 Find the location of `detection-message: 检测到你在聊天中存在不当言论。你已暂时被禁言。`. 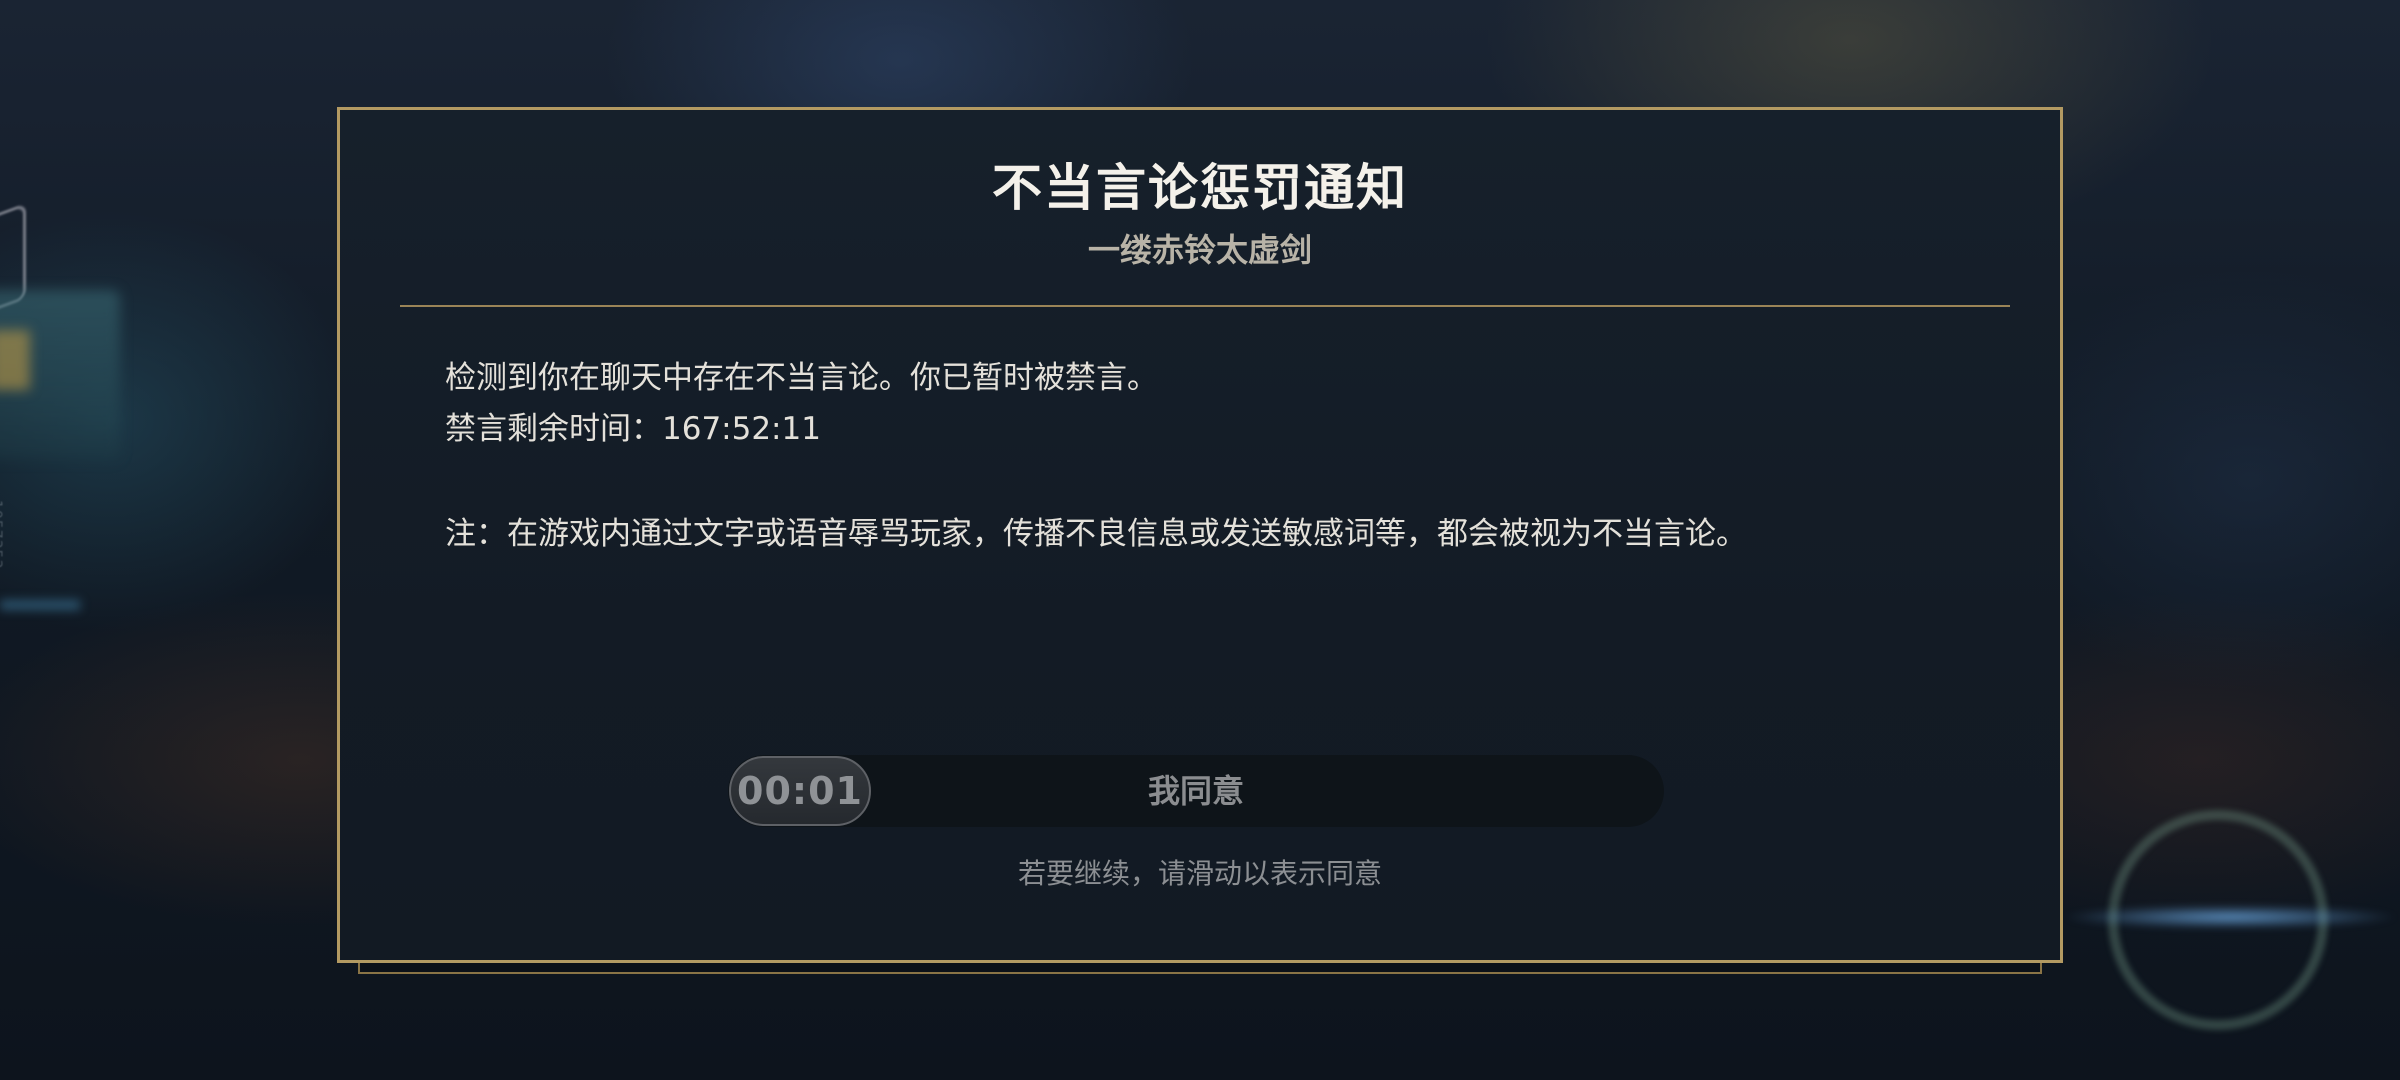

detection-message: 检测到你在聊天中存在不当言论。你已暂时被禁言。 is located at coordinates (801, 378).